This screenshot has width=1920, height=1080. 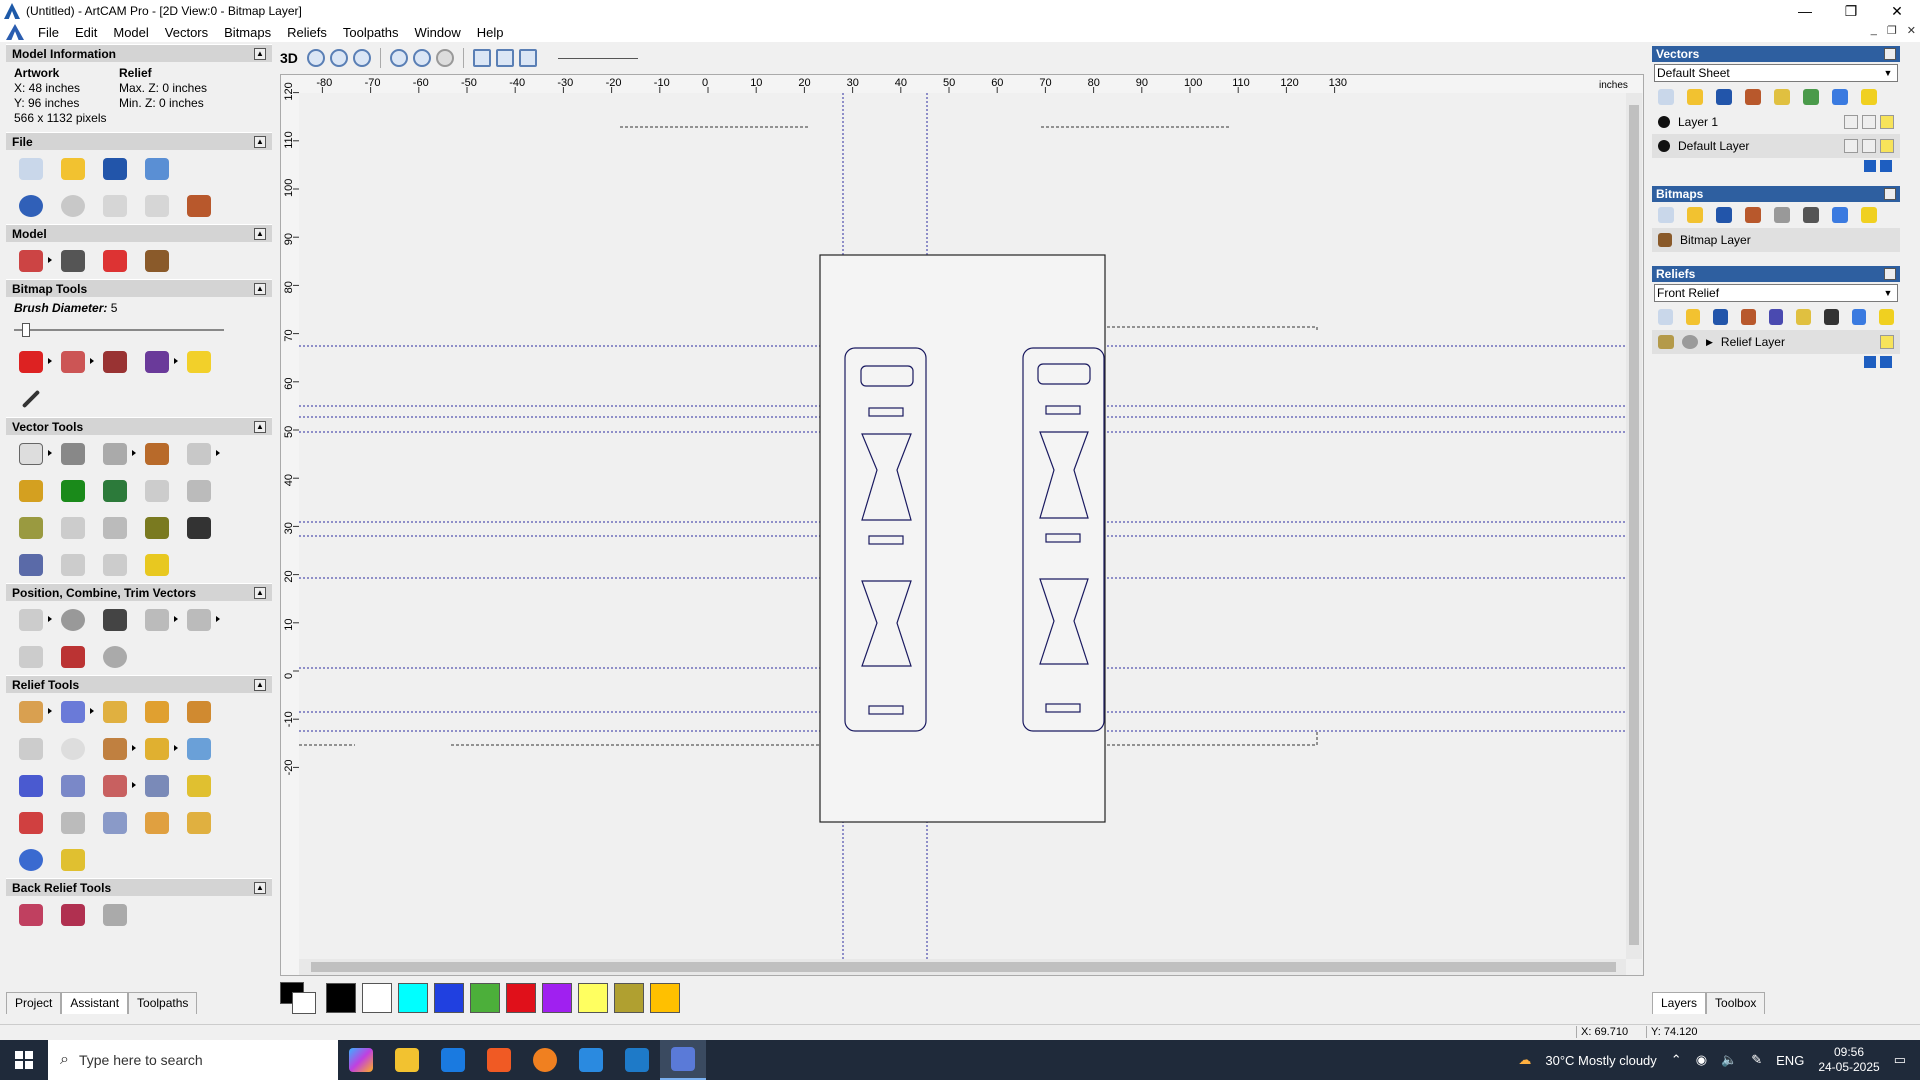 What do you see at coordinates (629, 998) in the screenshot?
I see `color-swatch-olive` at bounding box center [629, 998].